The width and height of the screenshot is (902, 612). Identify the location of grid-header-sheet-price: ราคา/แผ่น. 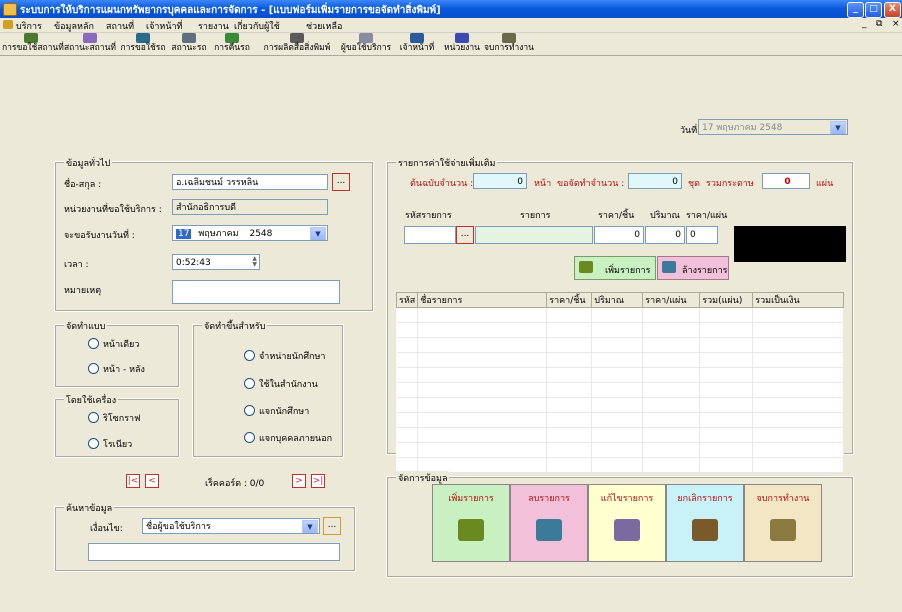
(671, 300).